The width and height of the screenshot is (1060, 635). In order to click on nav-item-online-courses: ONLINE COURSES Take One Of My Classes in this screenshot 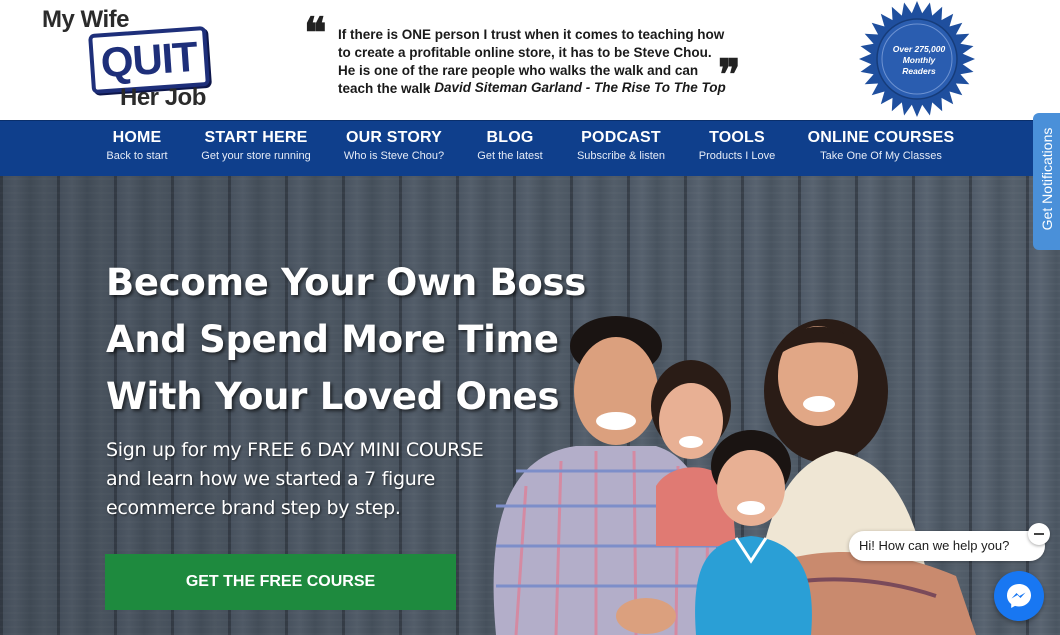, I will do `click(881, 145)`.